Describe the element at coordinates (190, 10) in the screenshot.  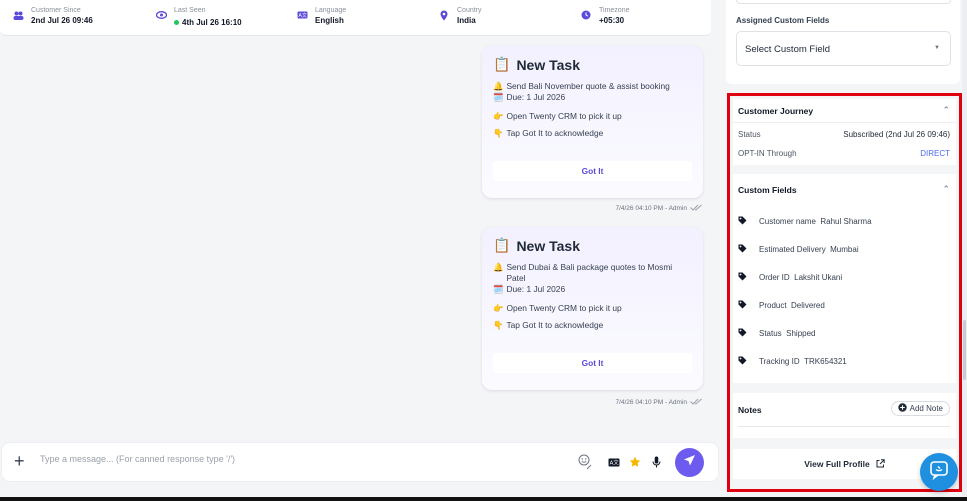
I see `last-seen-label: Last Seen` at that location.